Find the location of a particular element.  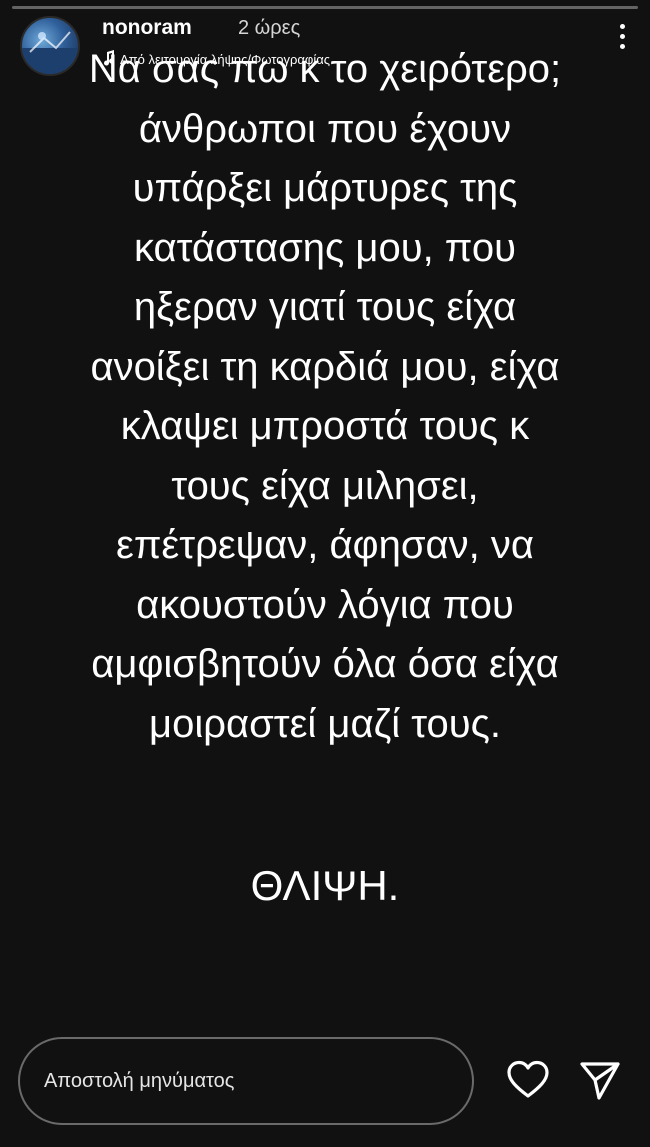

story-line: ανοίξει τη καρδιά μου, είχα is located at coordinates (325, 366).